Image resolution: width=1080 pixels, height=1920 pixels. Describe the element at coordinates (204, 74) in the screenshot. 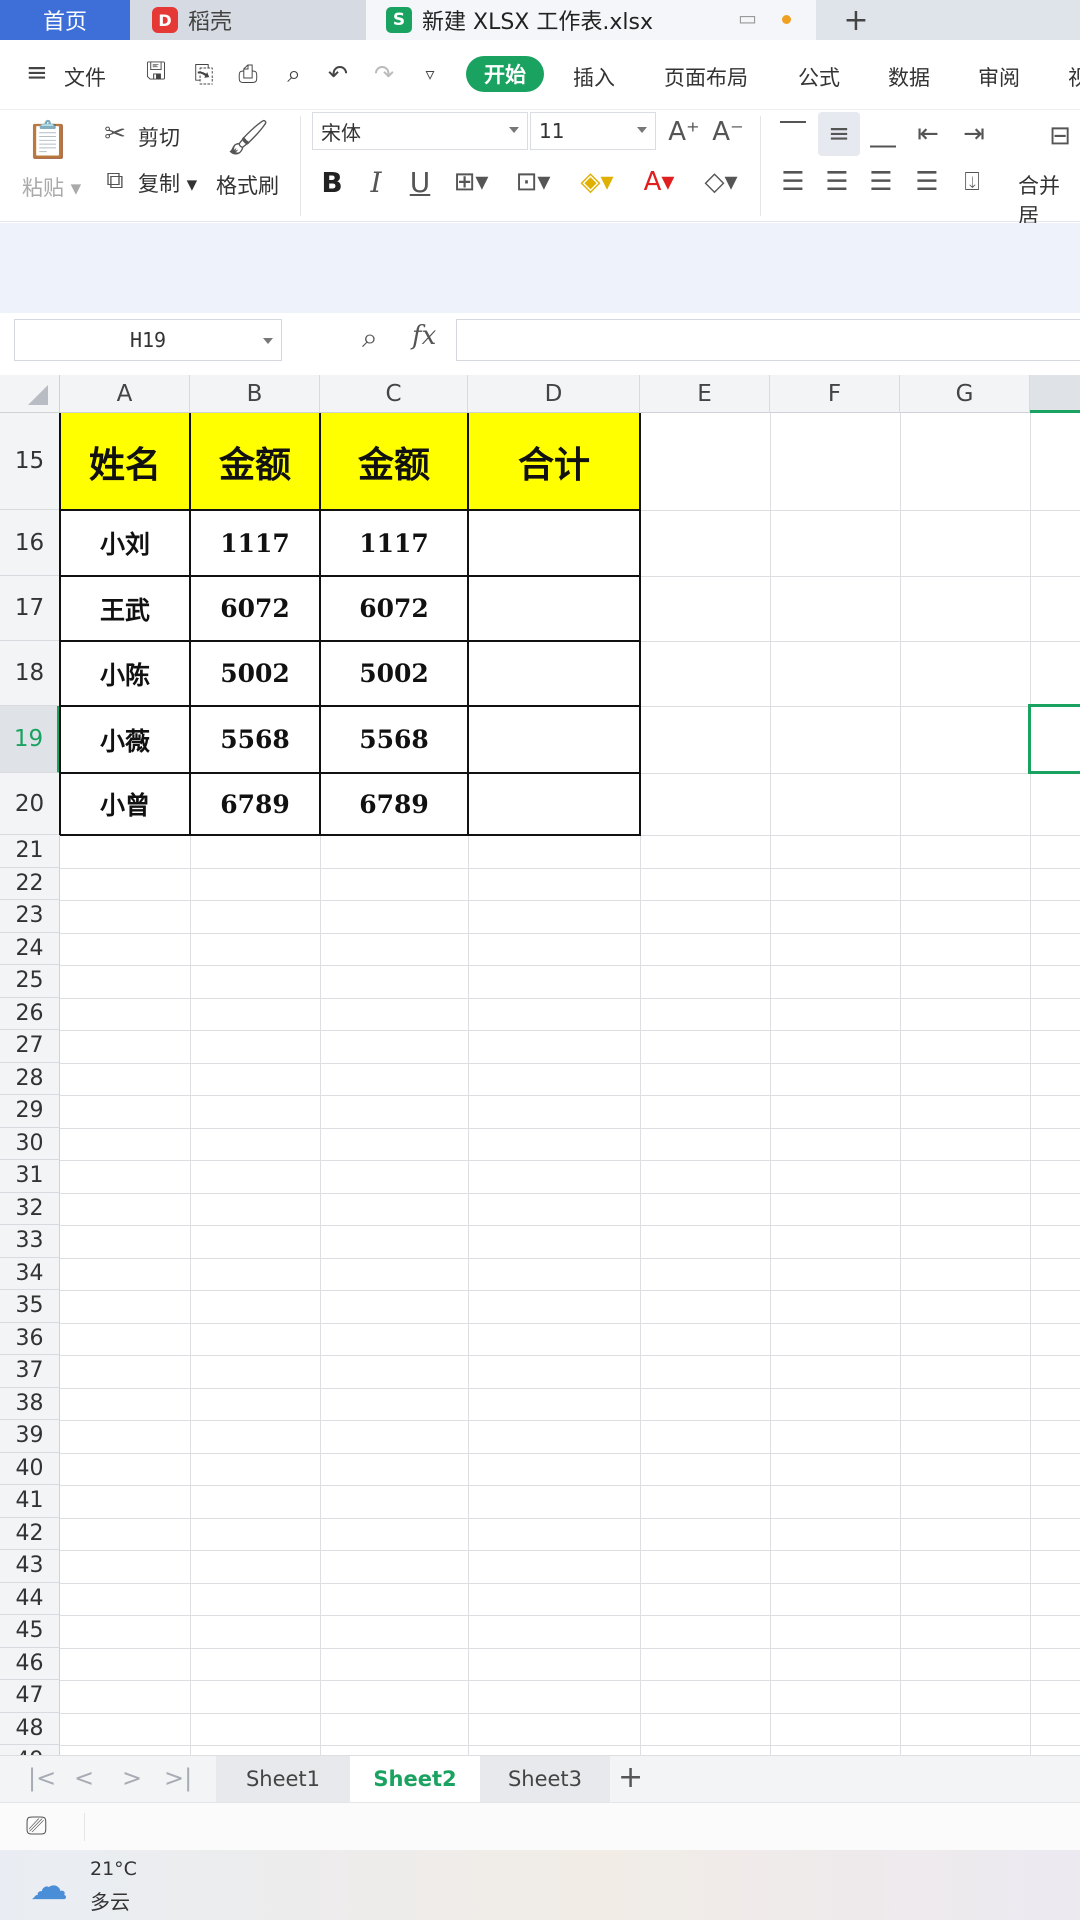

I see `export-icon: ⎘` at that location.